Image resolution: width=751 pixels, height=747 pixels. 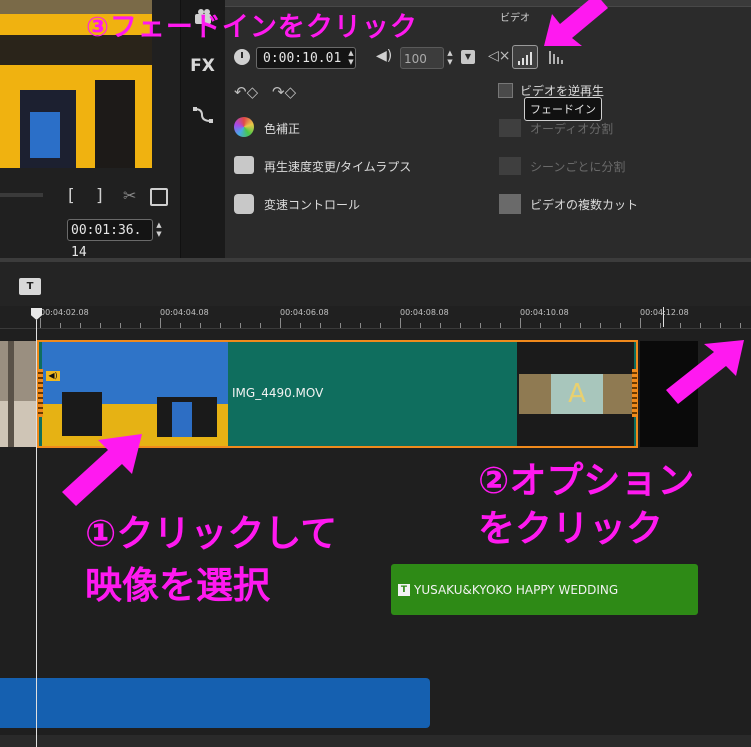 What do you see at coordinates (510, 166) in the screenshot?
I see `scene-split-icon` at bounding box center [510, 166].